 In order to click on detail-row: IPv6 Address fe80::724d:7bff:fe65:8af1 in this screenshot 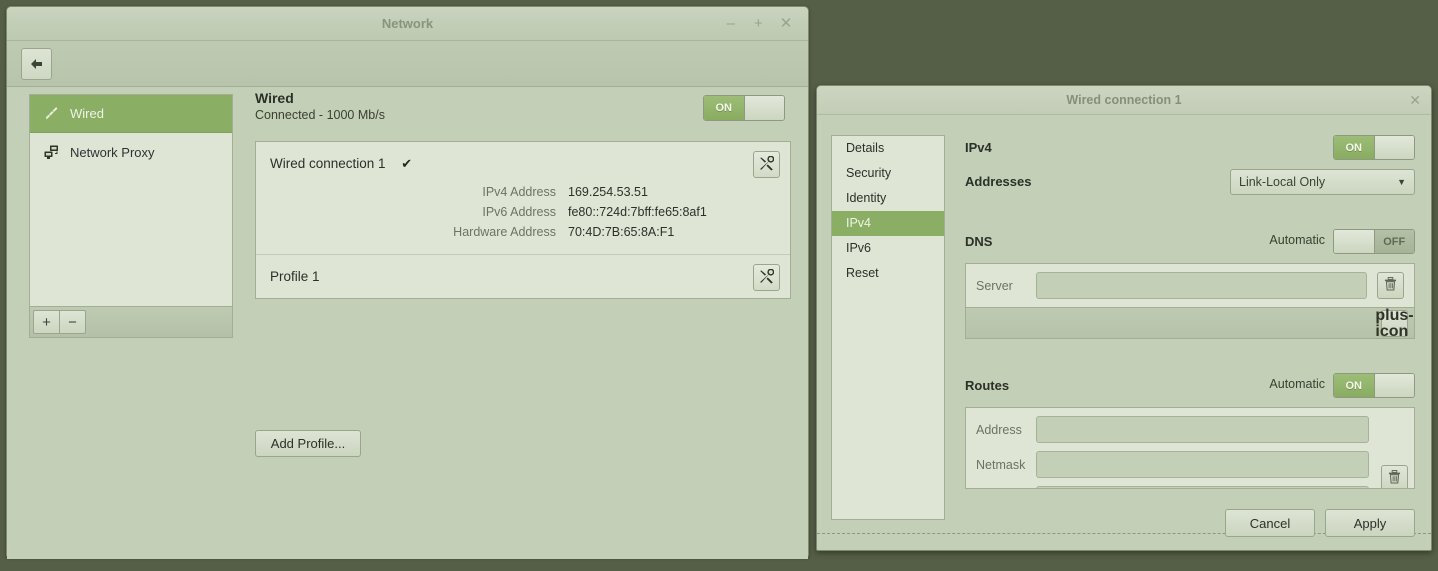, I will do `click(523, 212)`.